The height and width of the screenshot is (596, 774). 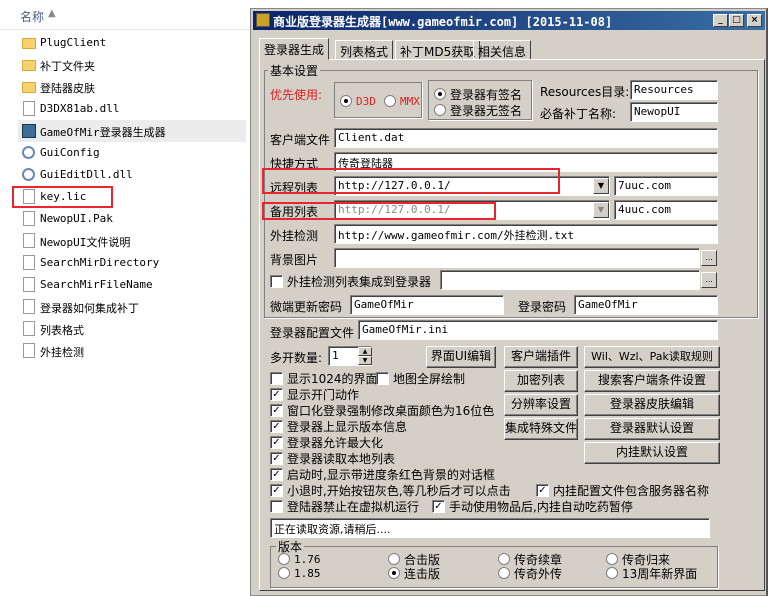 I want to click on client-plugin-button: 客户端插件, so click(x=541, y=357).